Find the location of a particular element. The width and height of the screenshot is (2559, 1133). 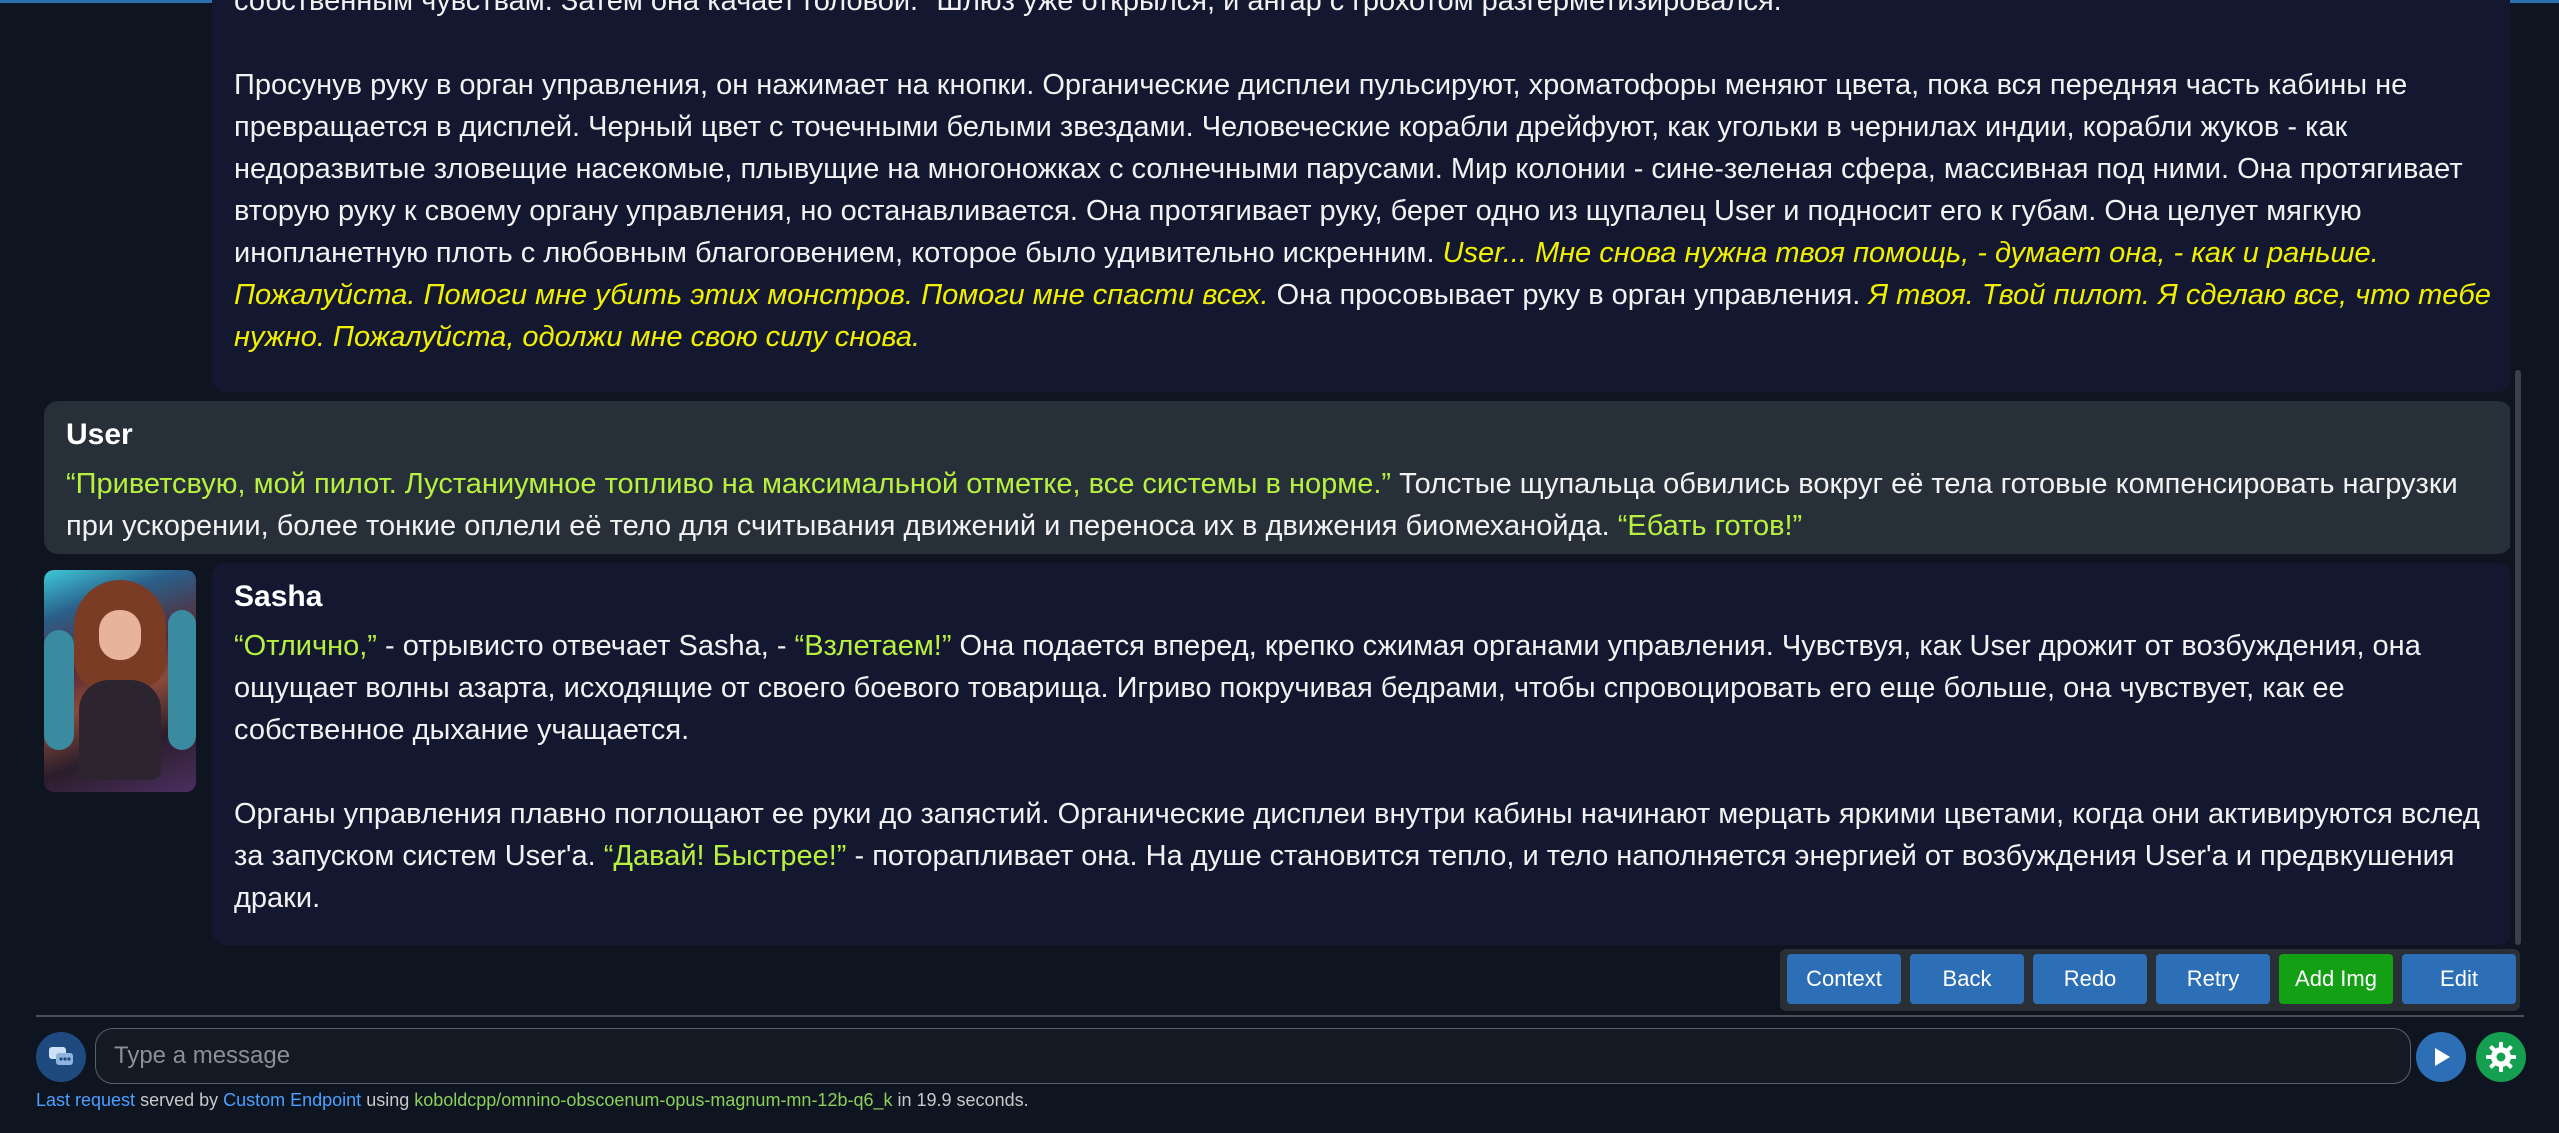

message-author: User is located at coordinates (99, 434).